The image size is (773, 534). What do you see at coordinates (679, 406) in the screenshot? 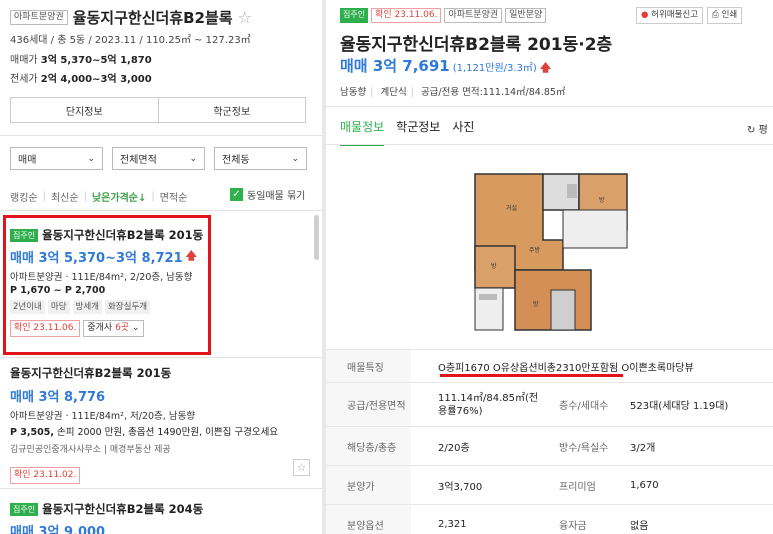
I see `row-value: 523대(세대당 1.19대)` at bounding box center [679, 406].